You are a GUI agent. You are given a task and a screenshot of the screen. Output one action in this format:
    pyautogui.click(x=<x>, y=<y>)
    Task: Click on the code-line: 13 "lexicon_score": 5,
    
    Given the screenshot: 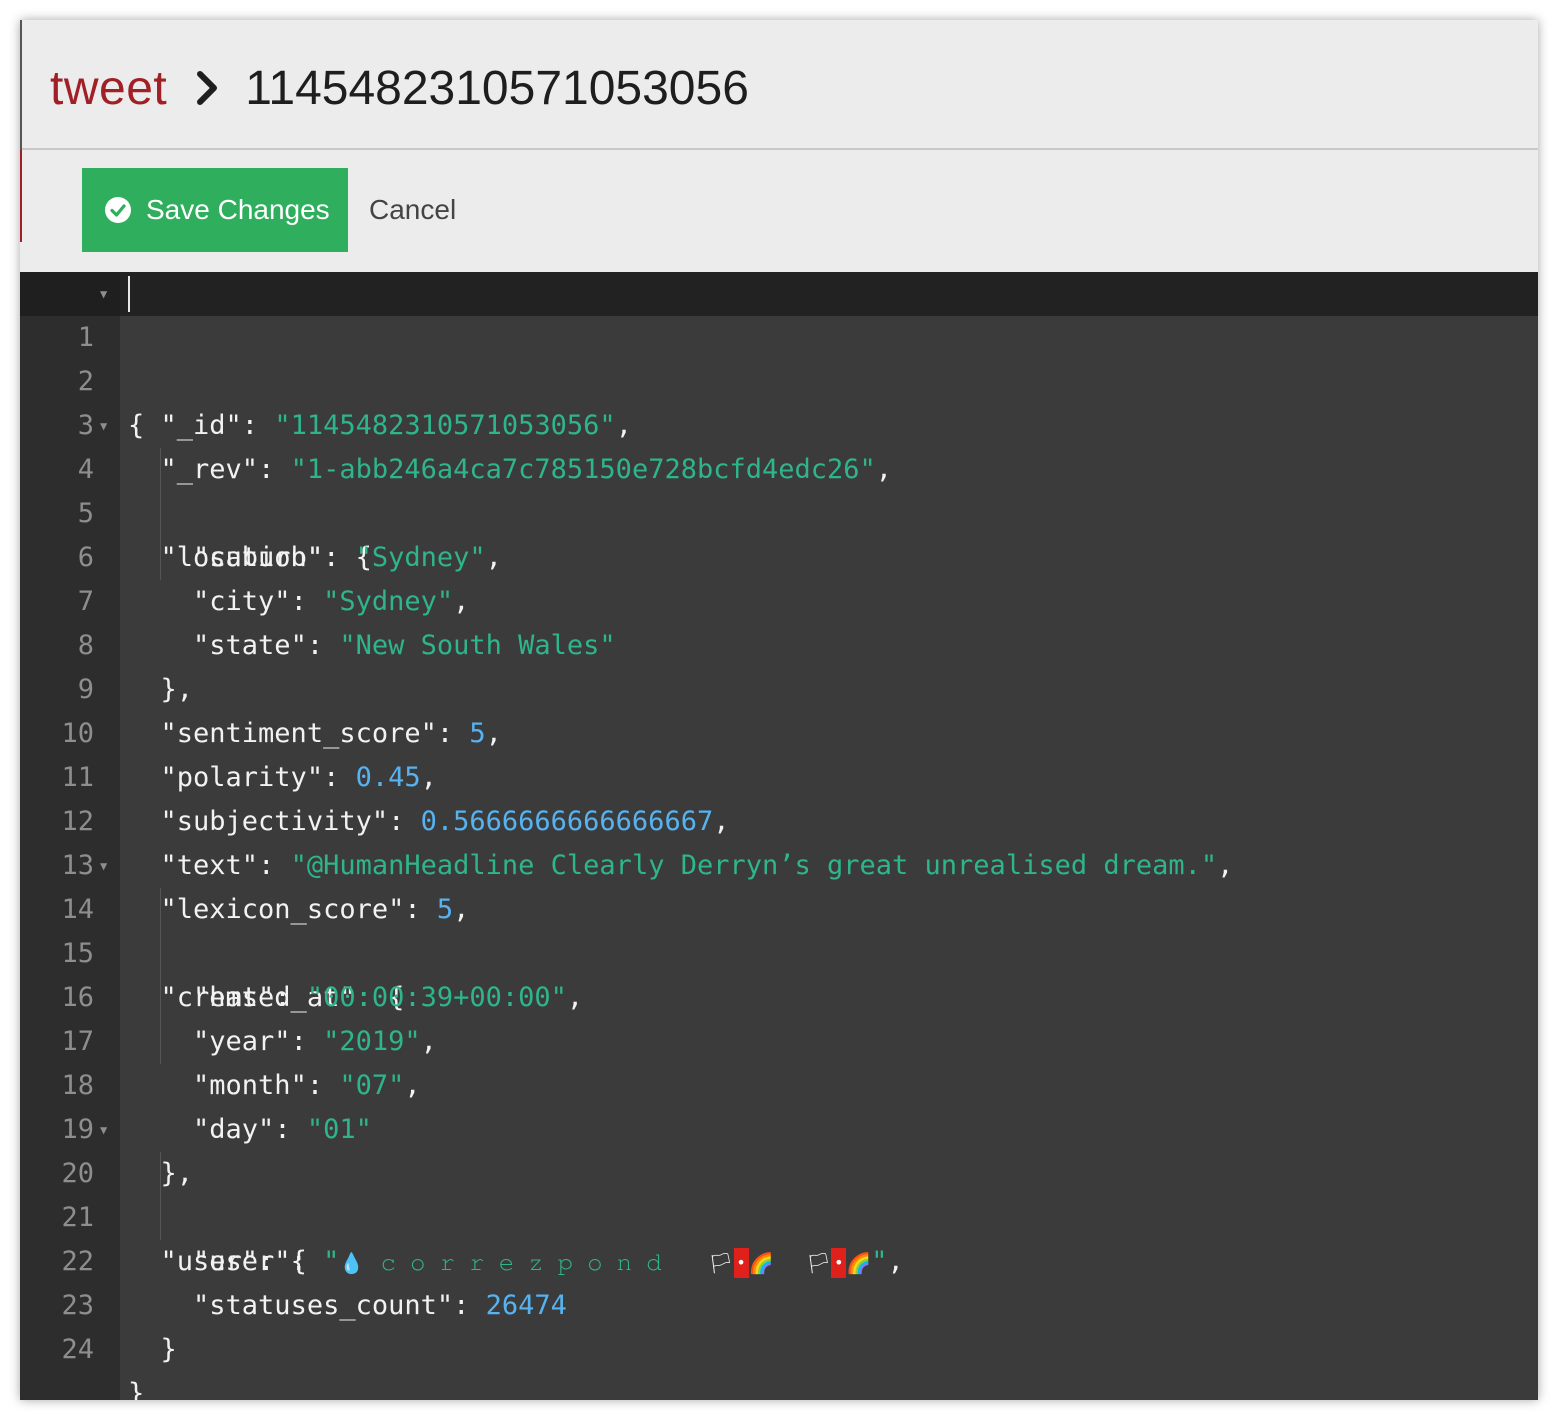 What is the action you would take?
    pyautogui.click(x=779, y=862)
    